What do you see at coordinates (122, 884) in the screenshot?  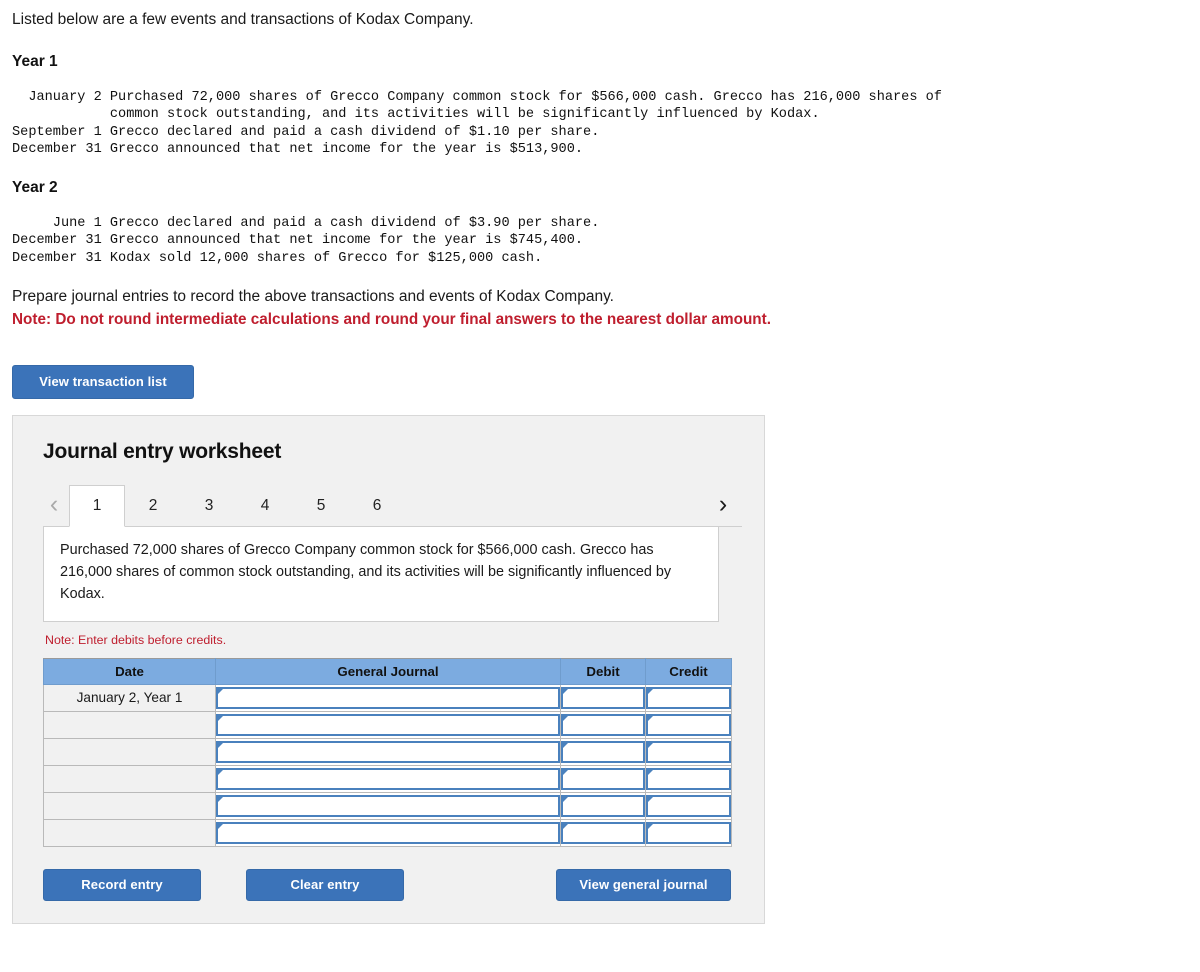 I see `record-entry-button: Record entry` at bounding box center [122, 884].